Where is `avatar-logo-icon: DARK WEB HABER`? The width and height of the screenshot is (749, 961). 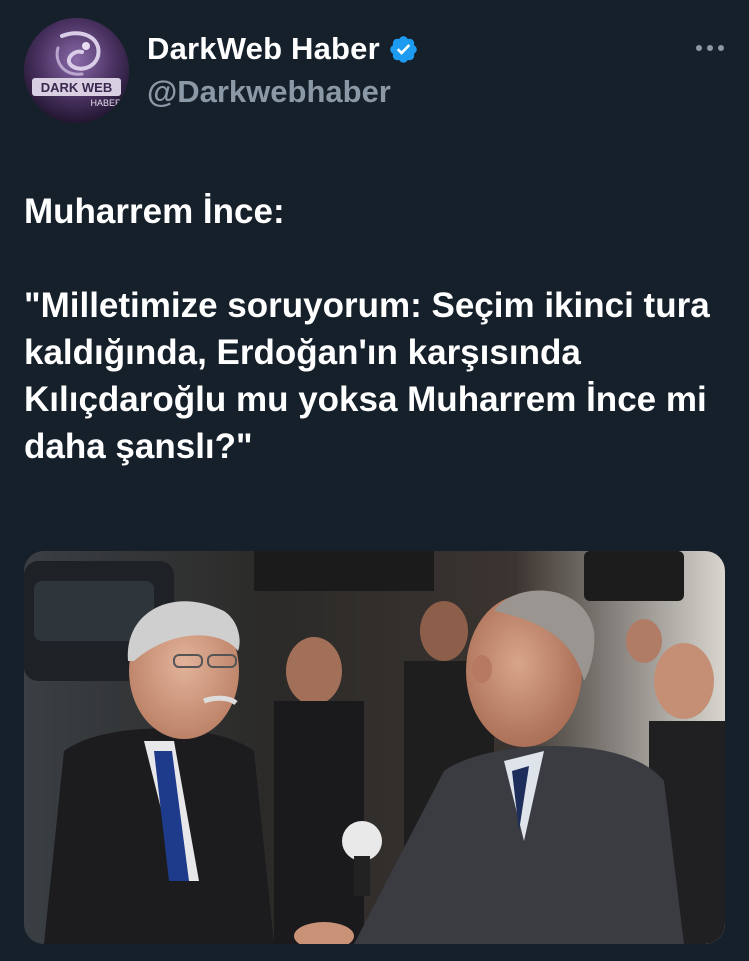
avatar-logo-icon: DARK WEB HABER is located at coordinates (76, 70).